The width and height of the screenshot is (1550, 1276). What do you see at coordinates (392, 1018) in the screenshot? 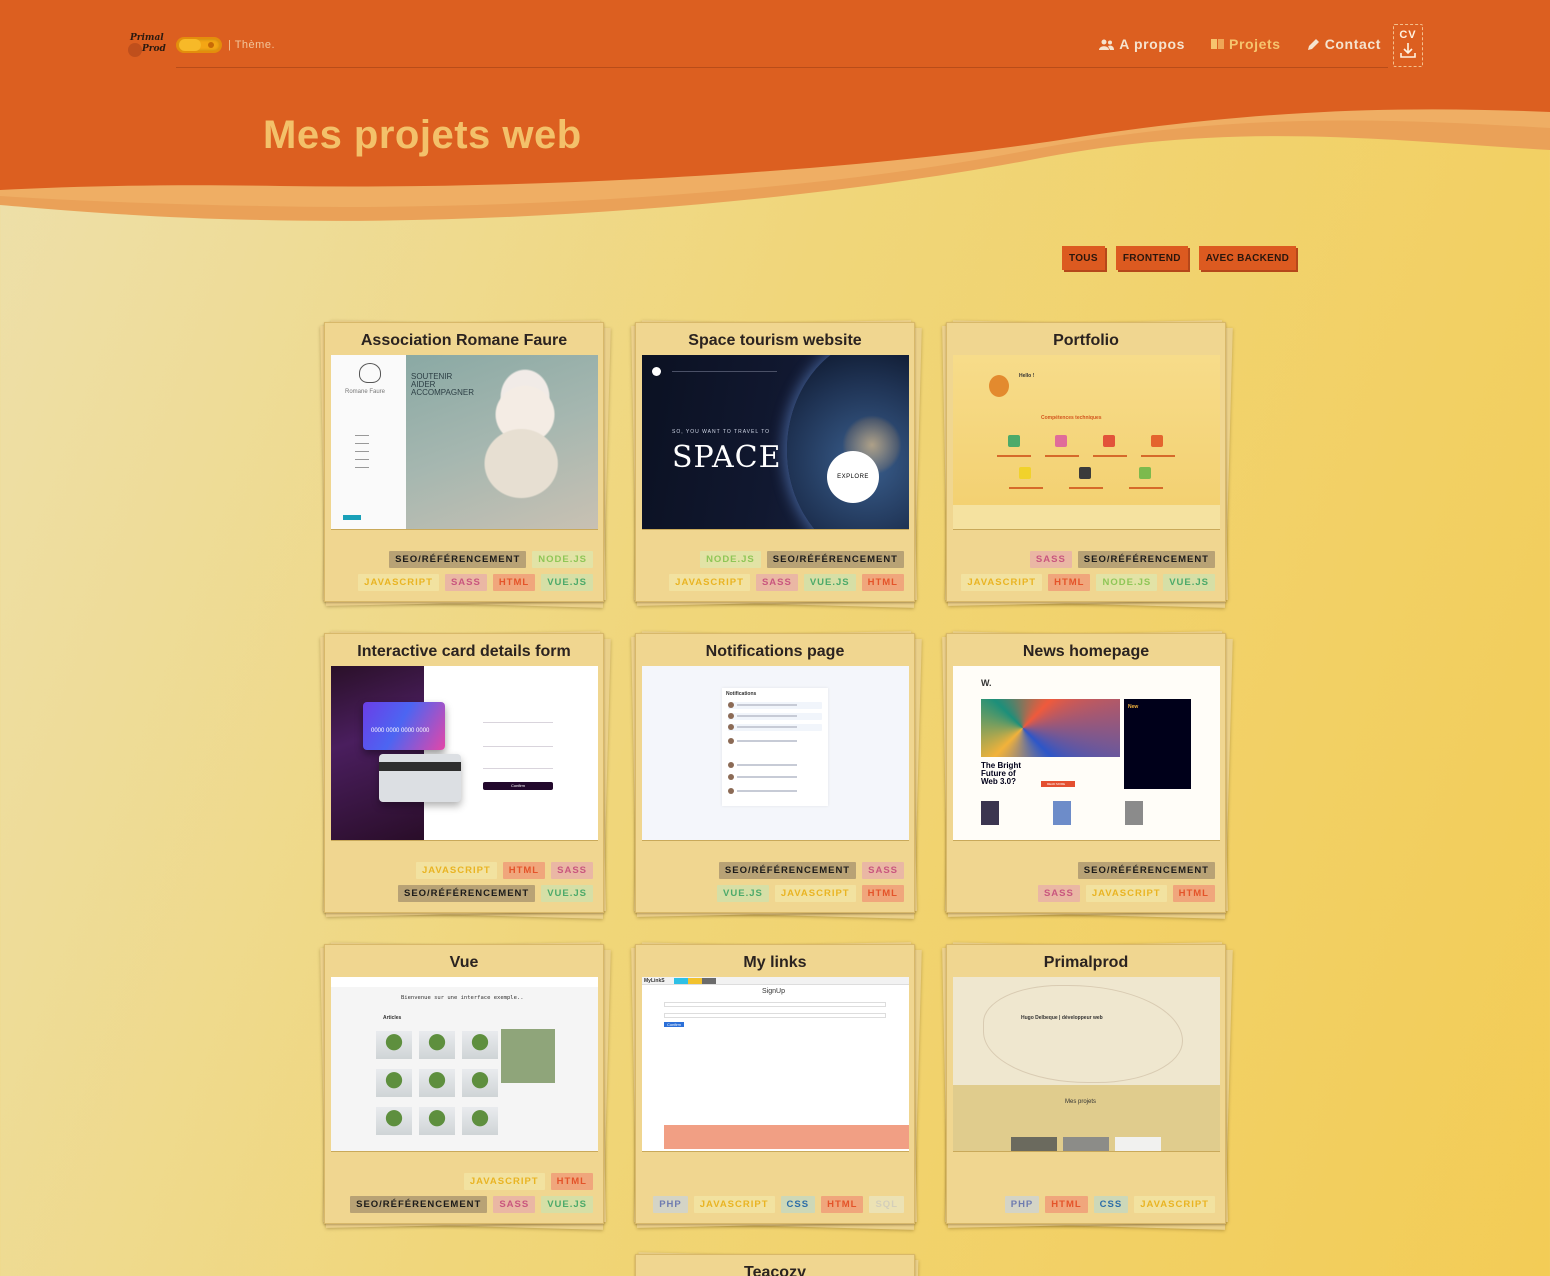
I see `screenshot-articles: Articles` at bounding box center [392, 1018].